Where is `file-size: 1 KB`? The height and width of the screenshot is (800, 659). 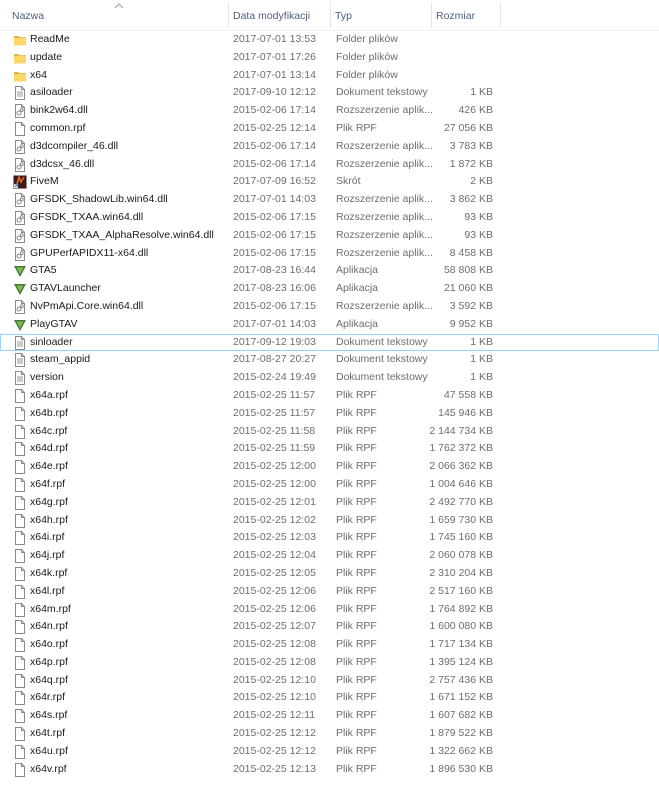
file-size: 1 KB is located at coordinates (481, 341).